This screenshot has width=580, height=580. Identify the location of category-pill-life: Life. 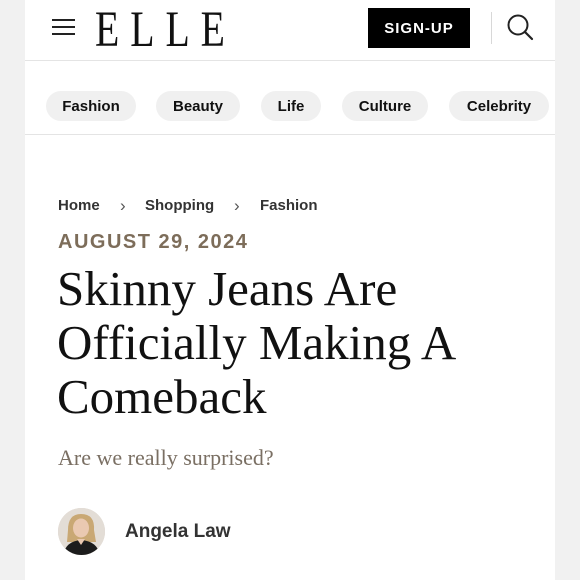
(291, 106).